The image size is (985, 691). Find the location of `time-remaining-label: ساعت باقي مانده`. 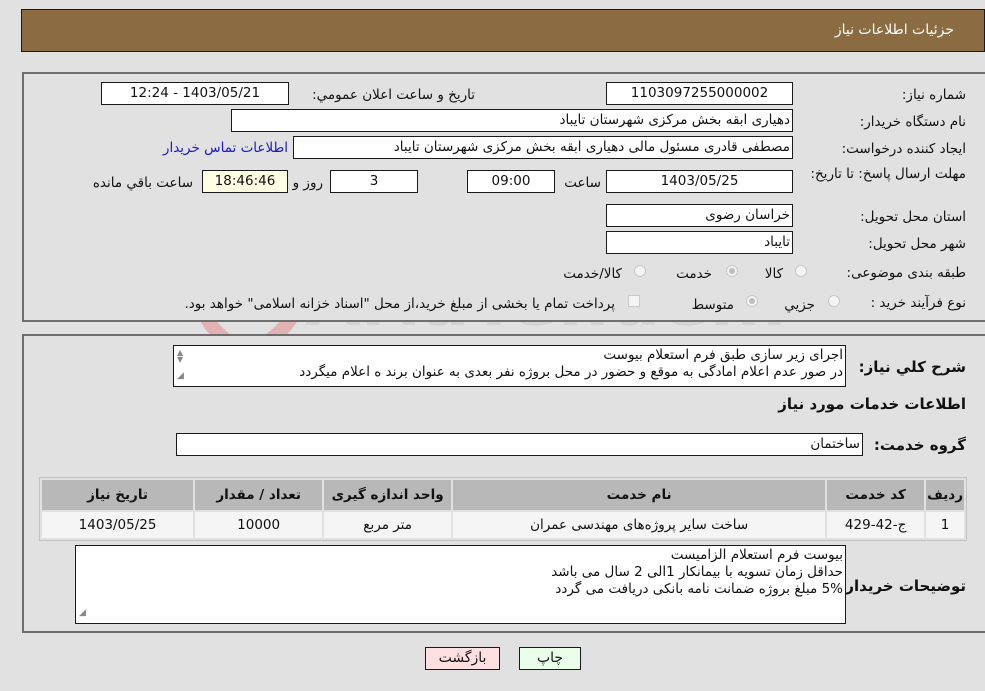

time-remaining-label: ساعت باقي مانده is located at coordinates (142, 183).